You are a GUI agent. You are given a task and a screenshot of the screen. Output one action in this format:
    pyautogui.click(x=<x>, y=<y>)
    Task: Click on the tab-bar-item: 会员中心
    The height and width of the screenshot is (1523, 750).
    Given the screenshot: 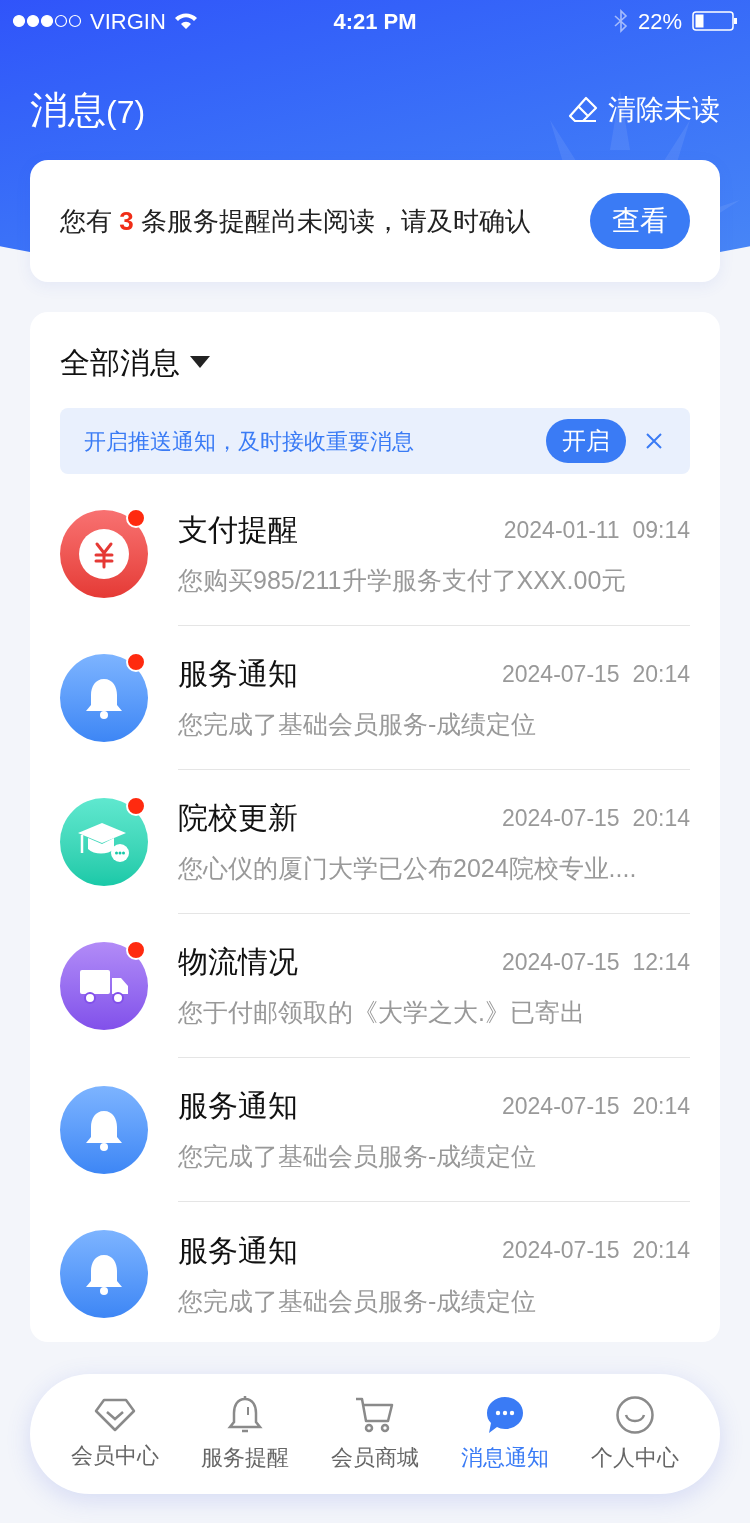 What is the action you would take?
    pyautogui.click(x=115, y=1434)
    